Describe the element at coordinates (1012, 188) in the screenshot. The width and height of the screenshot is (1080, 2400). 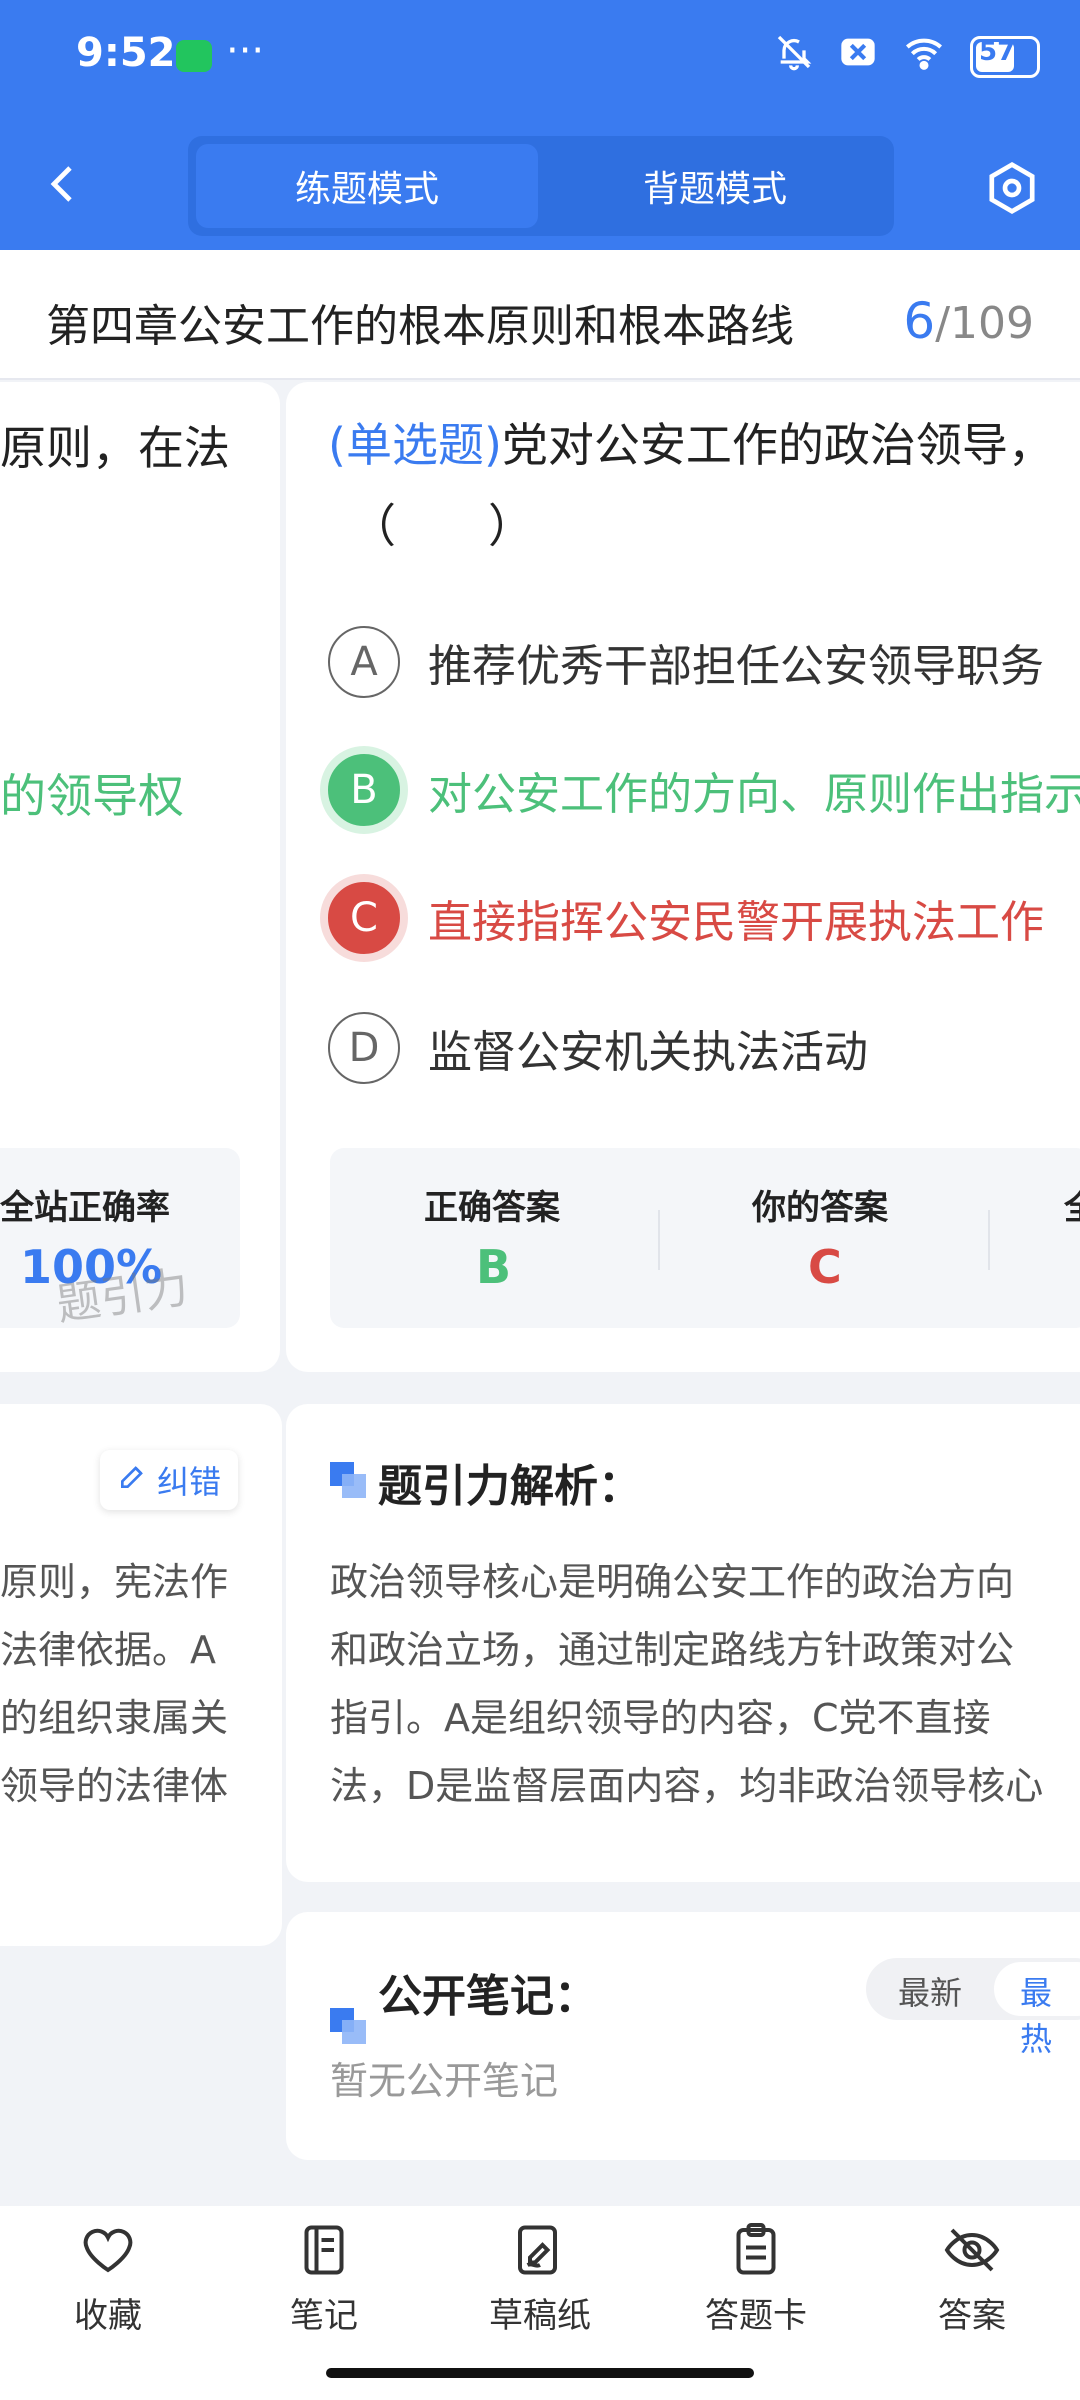
I see `settings-gear-icon` at that location.